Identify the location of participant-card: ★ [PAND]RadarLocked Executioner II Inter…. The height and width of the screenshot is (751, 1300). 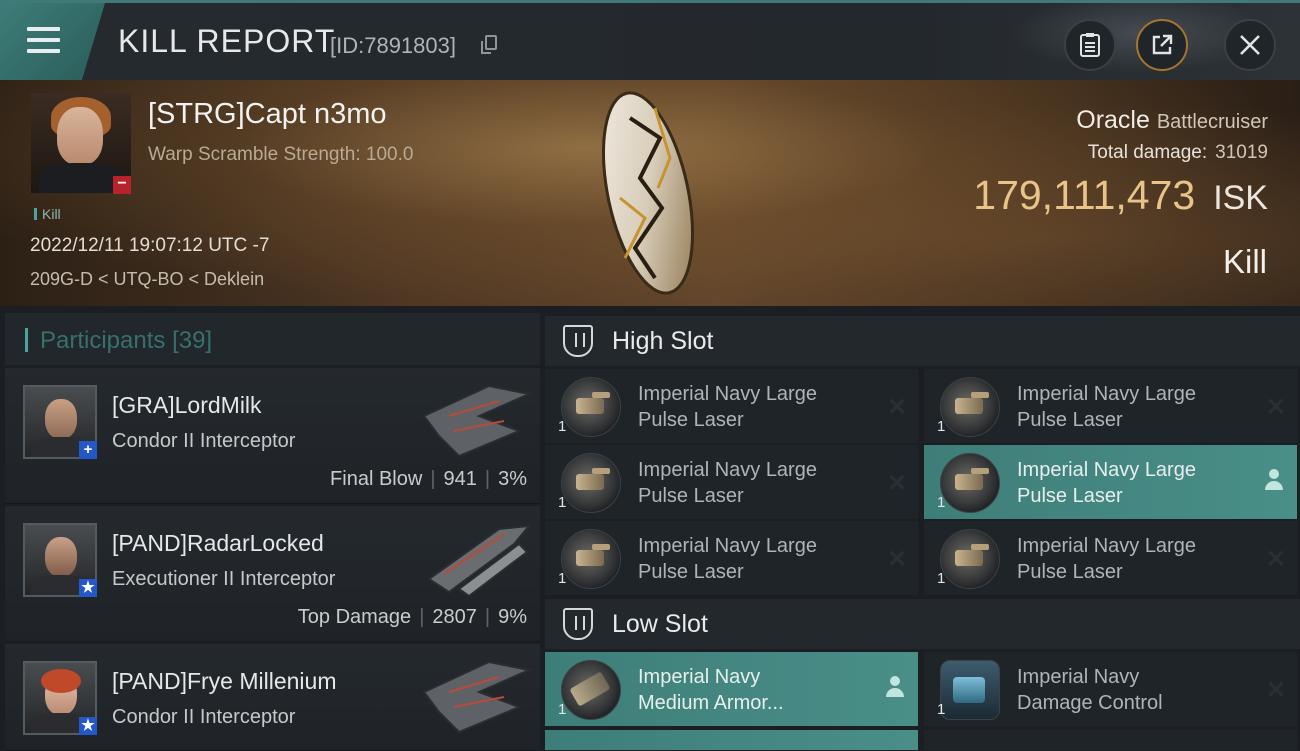
(272, 574).